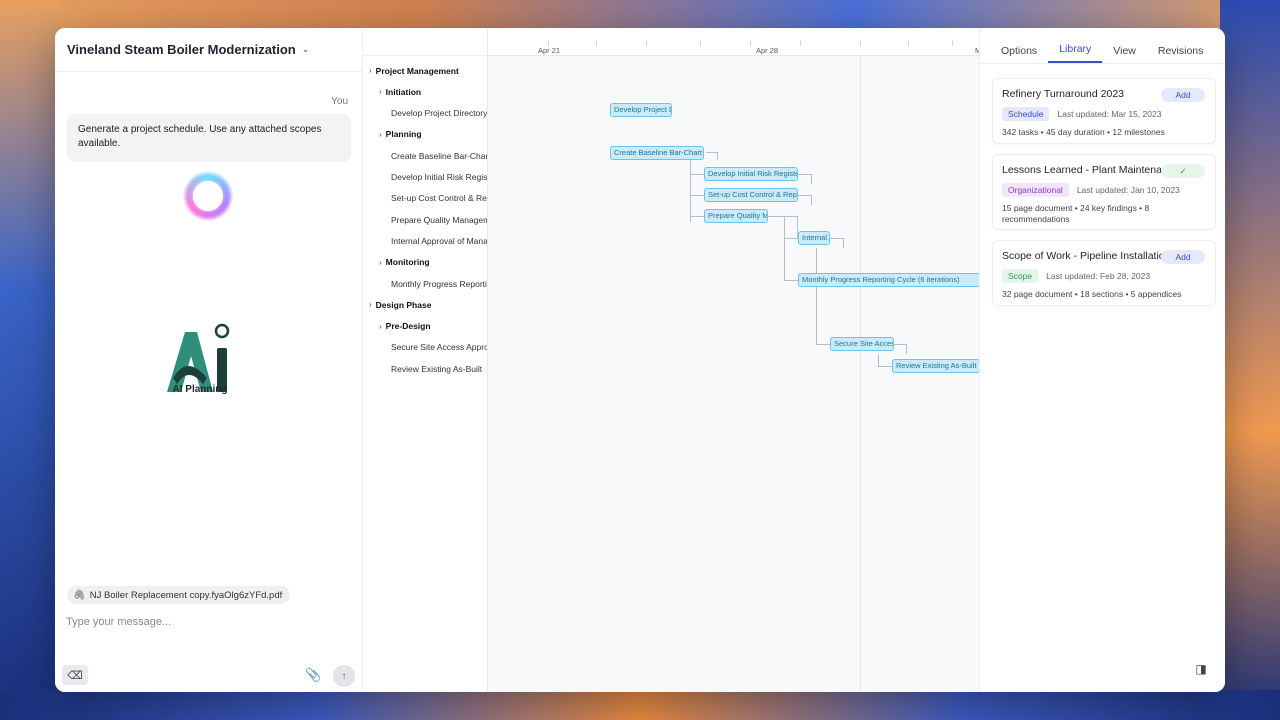 This screenshot has width=1280, height=720. I want to click on attach-file-button: 📎, so click(313, 675).